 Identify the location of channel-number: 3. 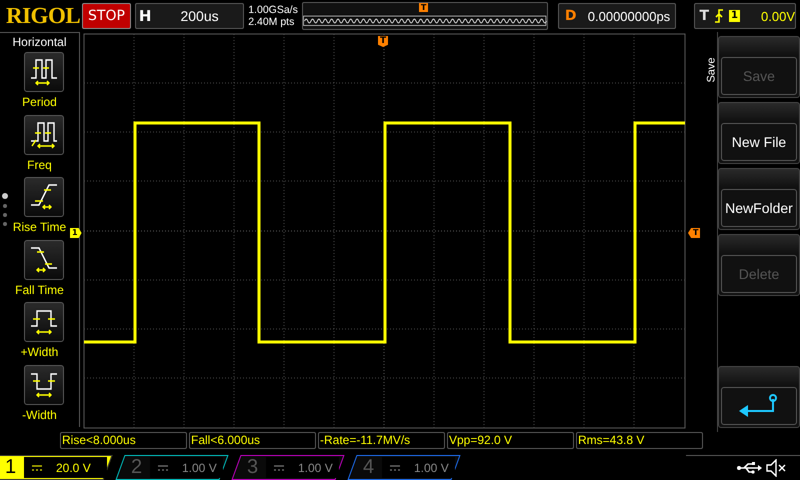
(253, 467).